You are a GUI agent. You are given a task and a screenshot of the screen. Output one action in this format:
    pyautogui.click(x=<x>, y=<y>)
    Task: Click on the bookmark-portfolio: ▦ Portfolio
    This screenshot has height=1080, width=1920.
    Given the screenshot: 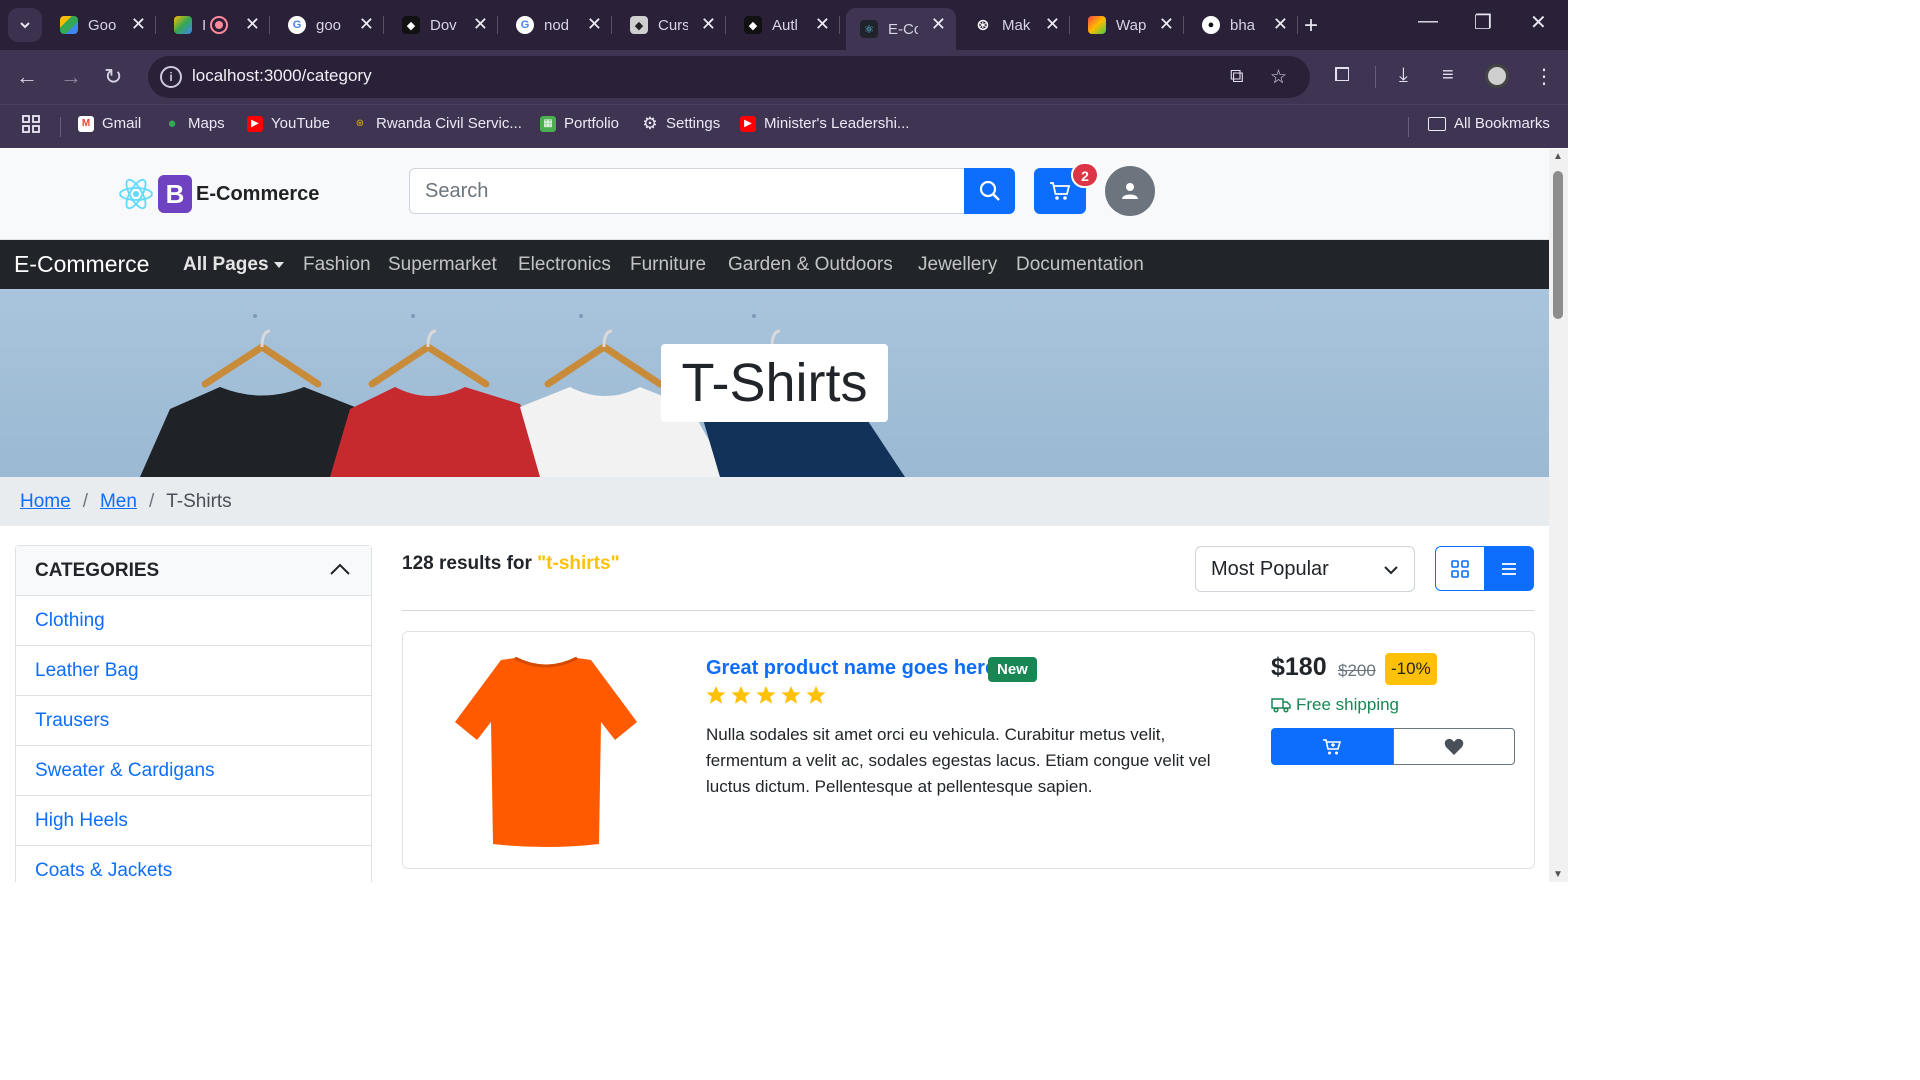 What is the action you would take?
    pyautogui.click(x=579, y=123)
    